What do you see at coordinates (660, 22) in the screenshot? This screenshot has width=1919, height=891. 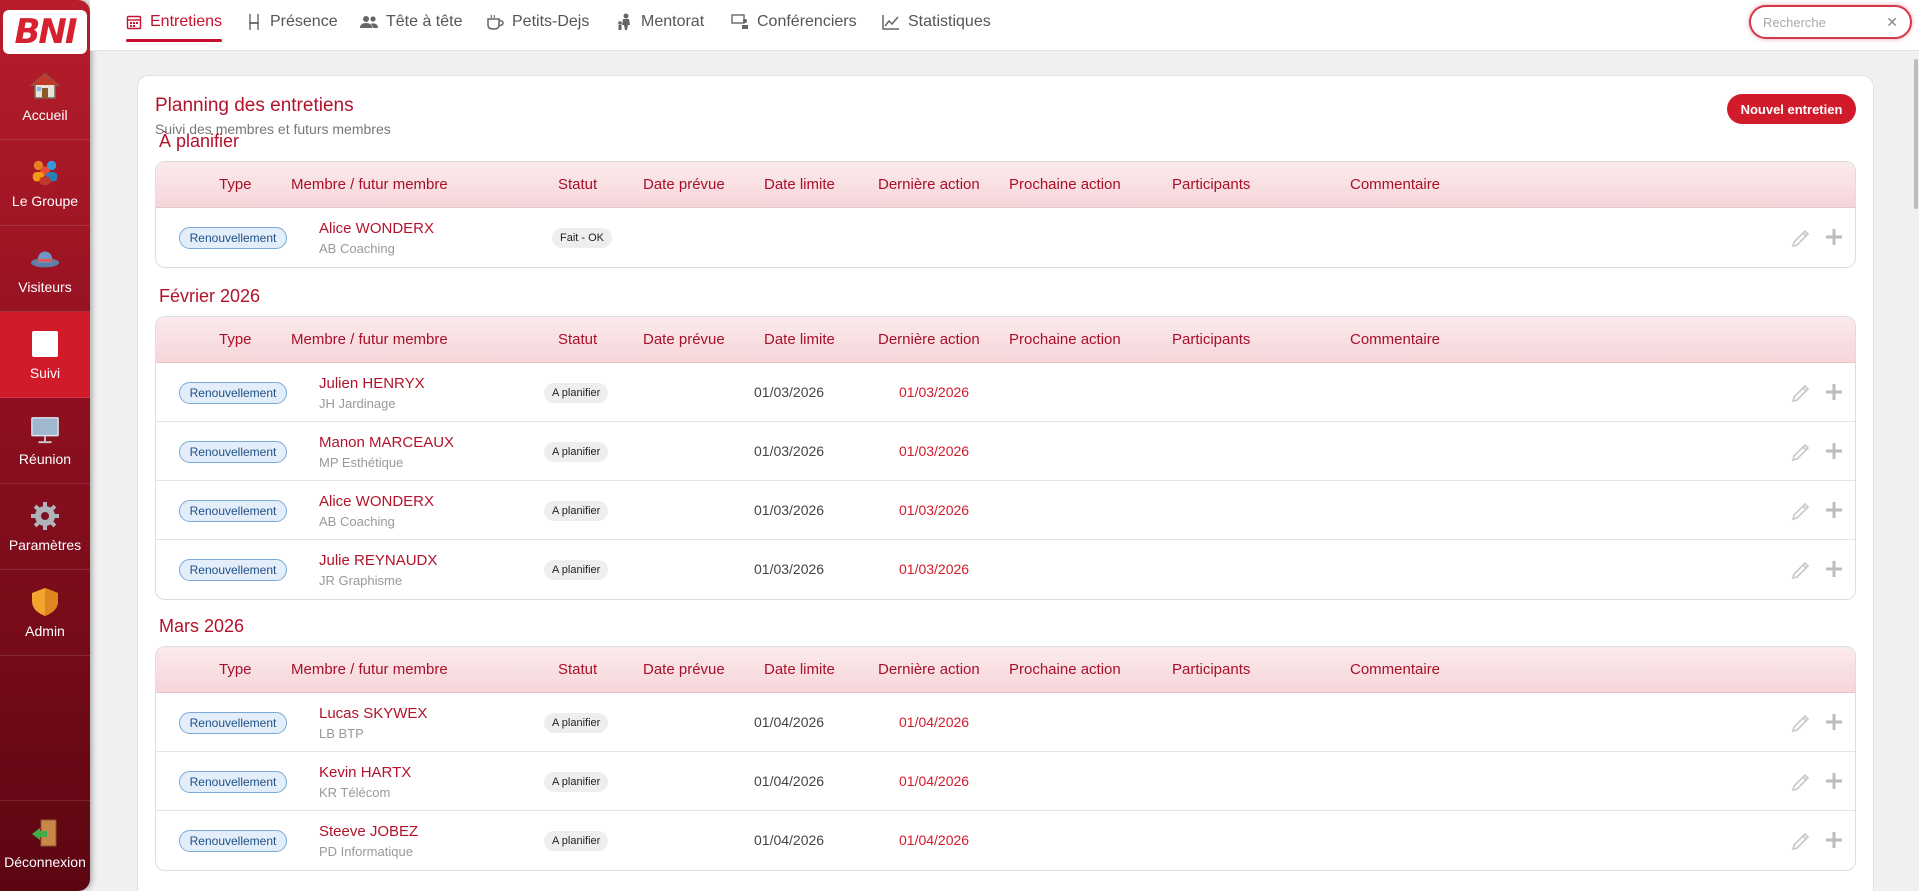 I see `tab-mentorat: Mentorat` at bounding box center [660, 22].